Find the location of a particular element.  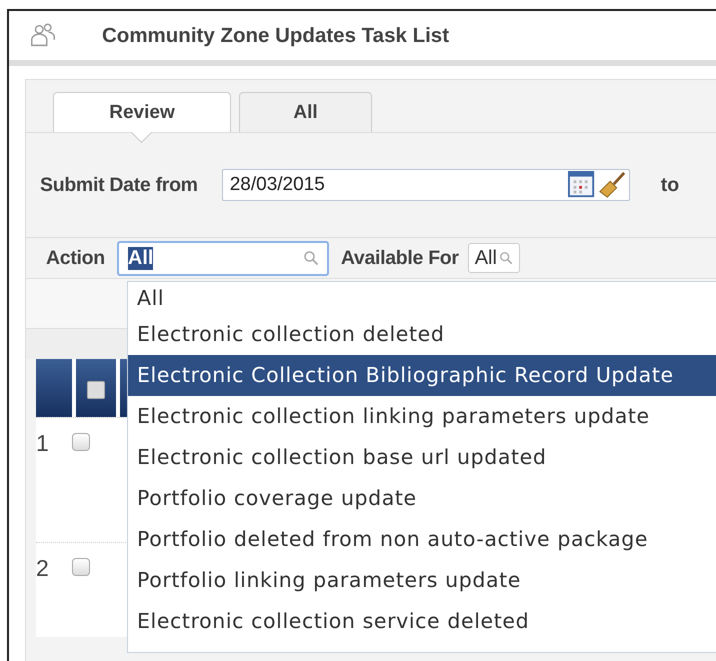

window-title: Community Zone Updates Task List is located at coordinates (276, 36).